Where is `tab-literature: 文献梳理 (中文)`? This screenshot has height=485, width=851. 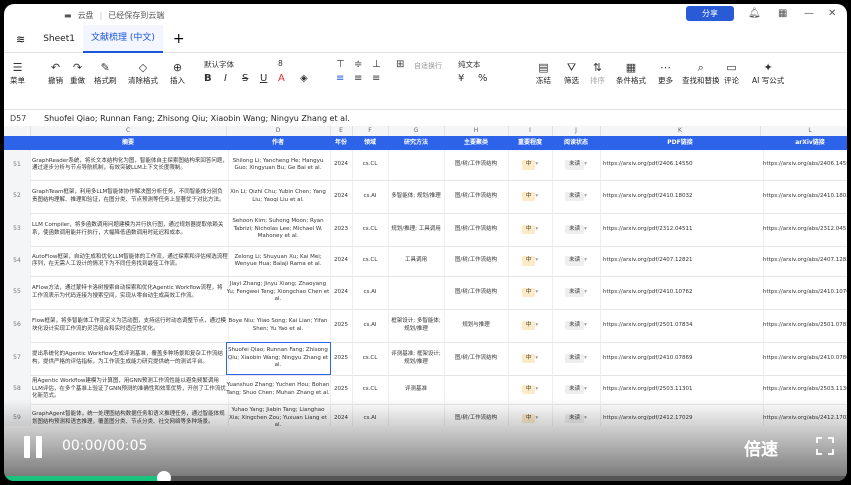
tab-literature: 文献梳理 (中文) is located at coordinates (122, 39).